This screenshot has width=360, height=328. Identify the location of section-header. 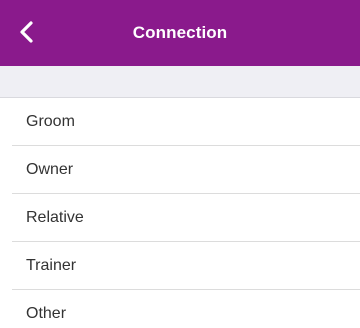
(180, 82).